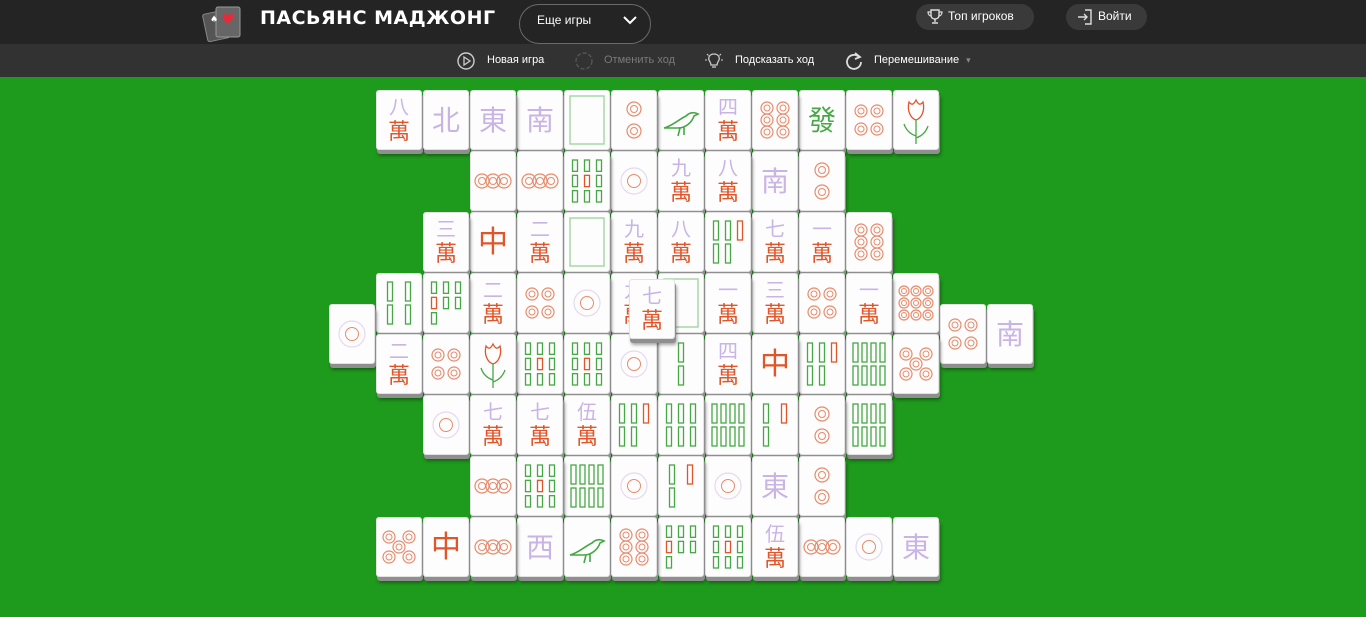 Image resolution: width=1366 pixels, height=617 pixels. What do you see at coordinates (975, 17) in the screenshot?
I see `top-players-button: Топ игроков` at bounding box center [975, 17].